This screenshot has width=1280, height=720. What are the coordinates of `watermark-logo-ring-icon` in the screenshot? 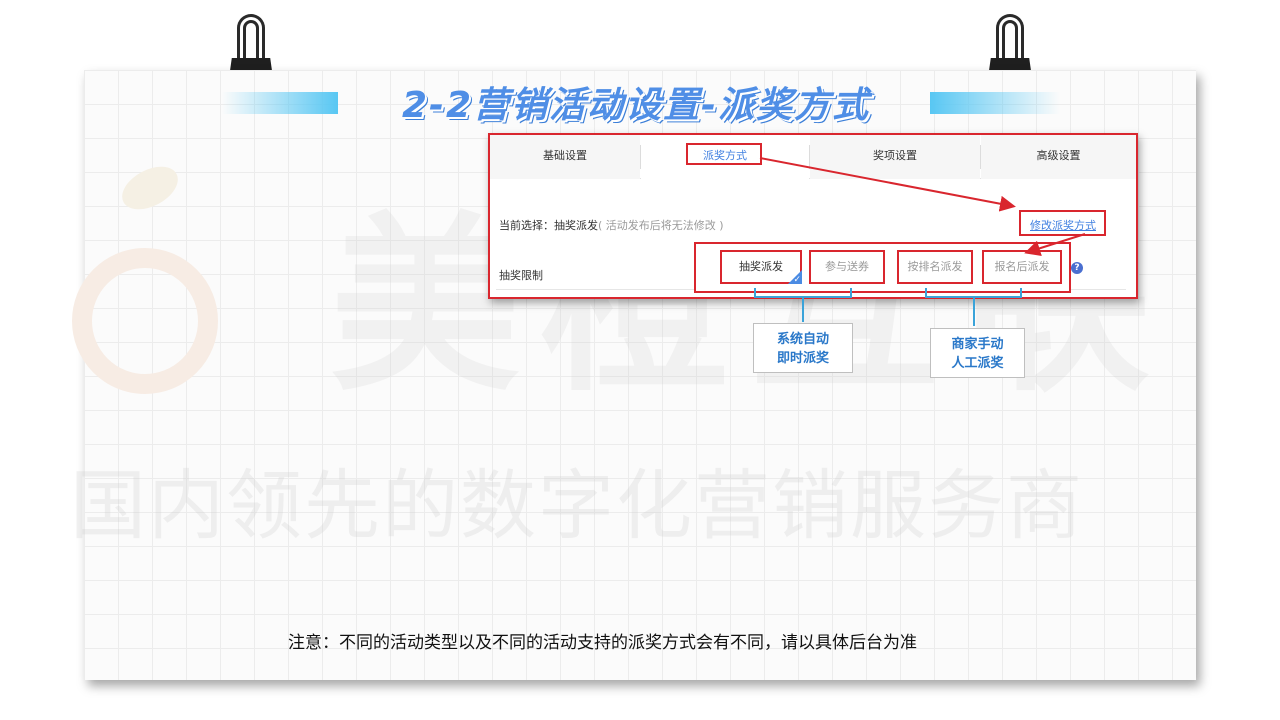 It's located at (145, 321).